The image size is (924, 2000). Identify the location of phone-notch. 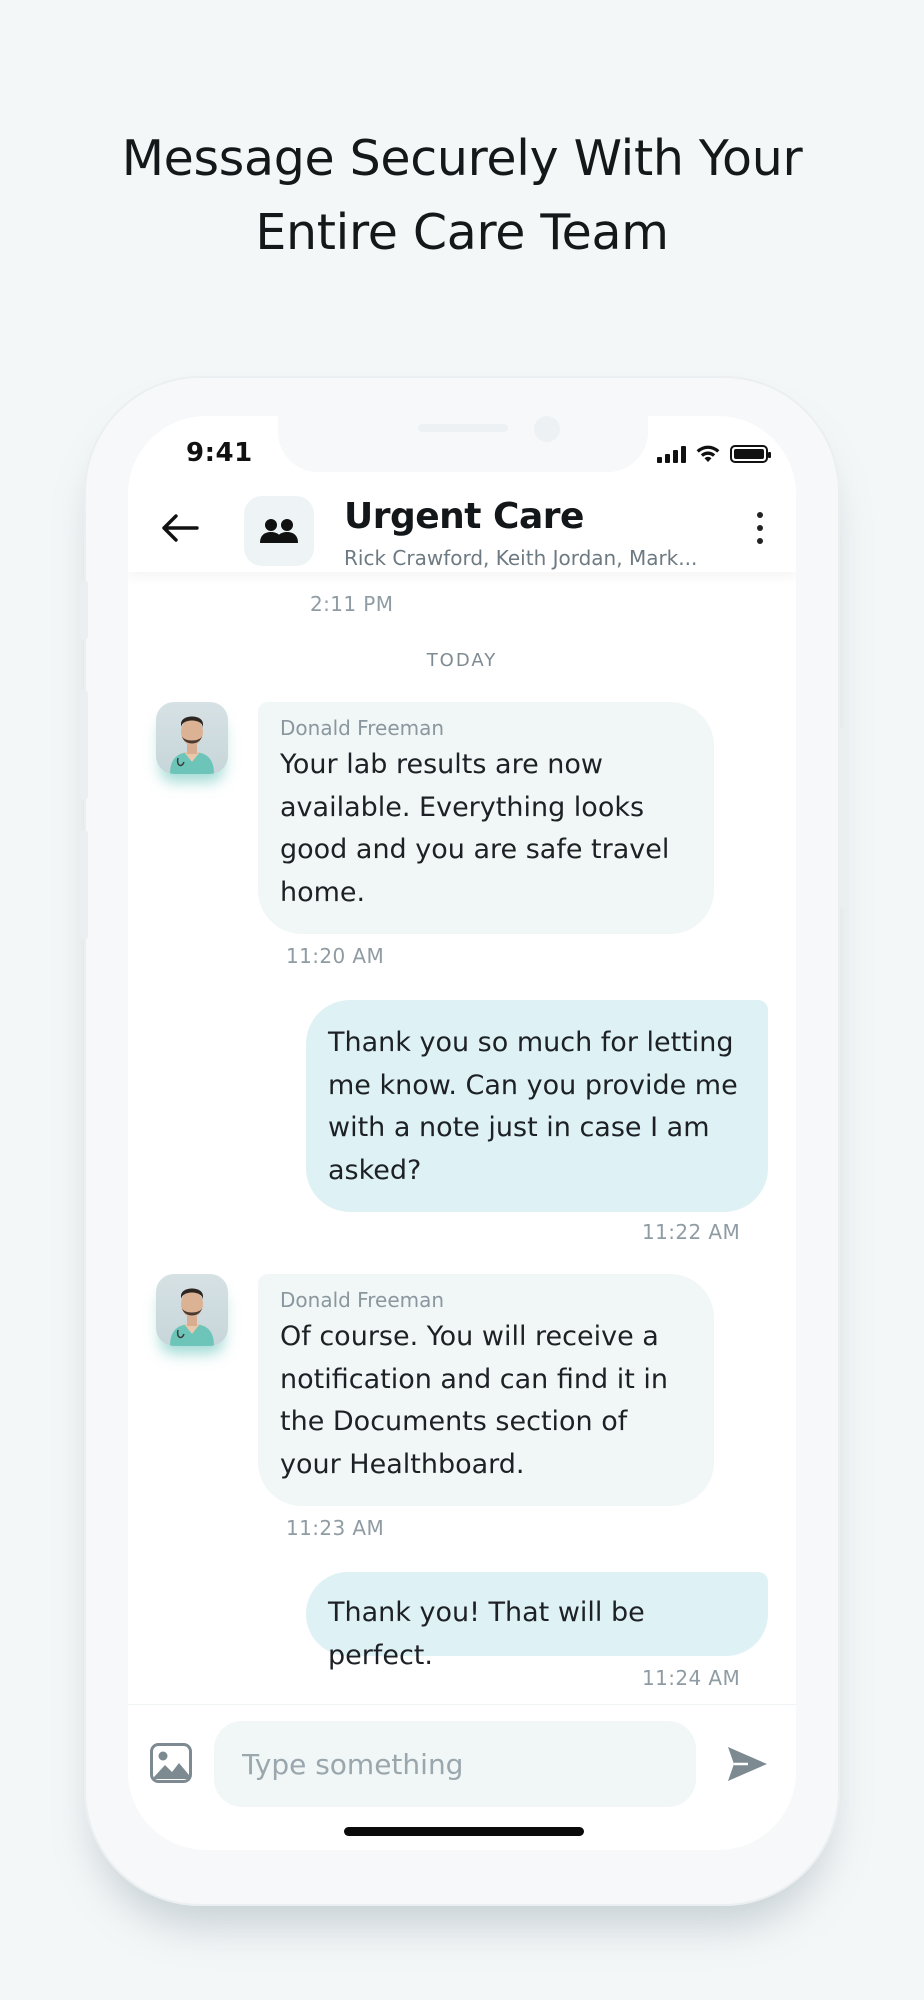
(463, 444).